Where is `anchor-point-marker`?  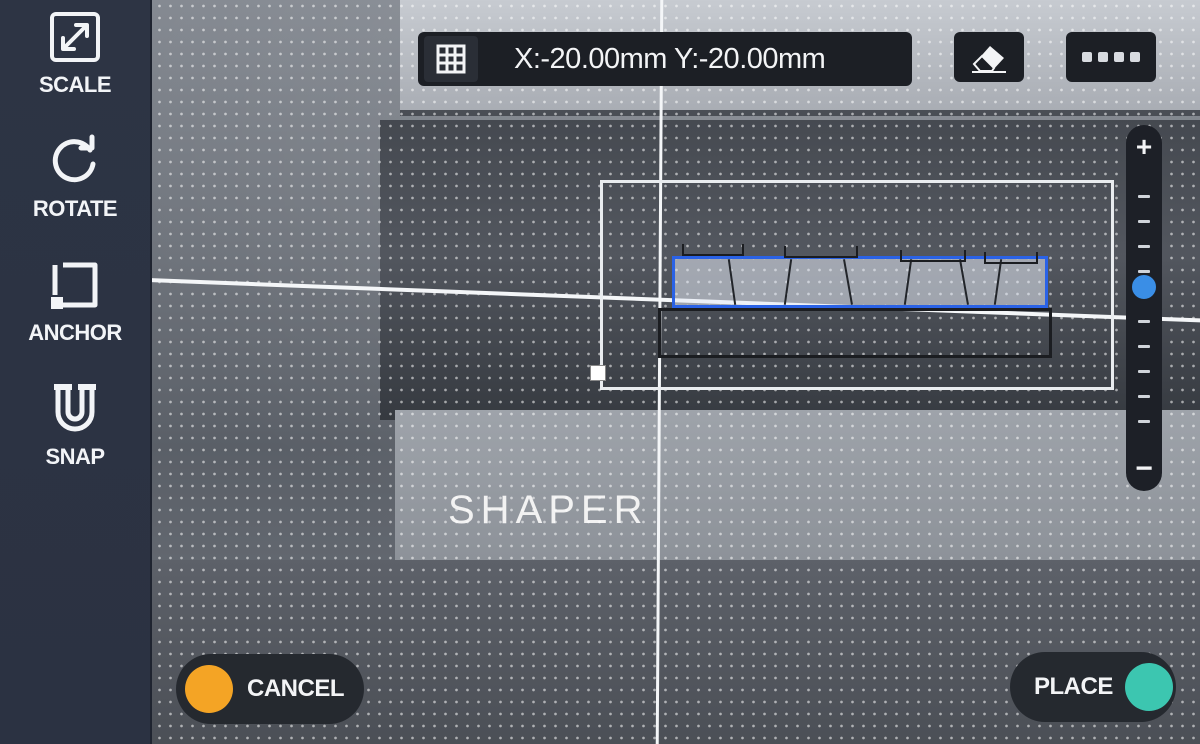
anchor-point-marker is located at coordinates (598, 373).